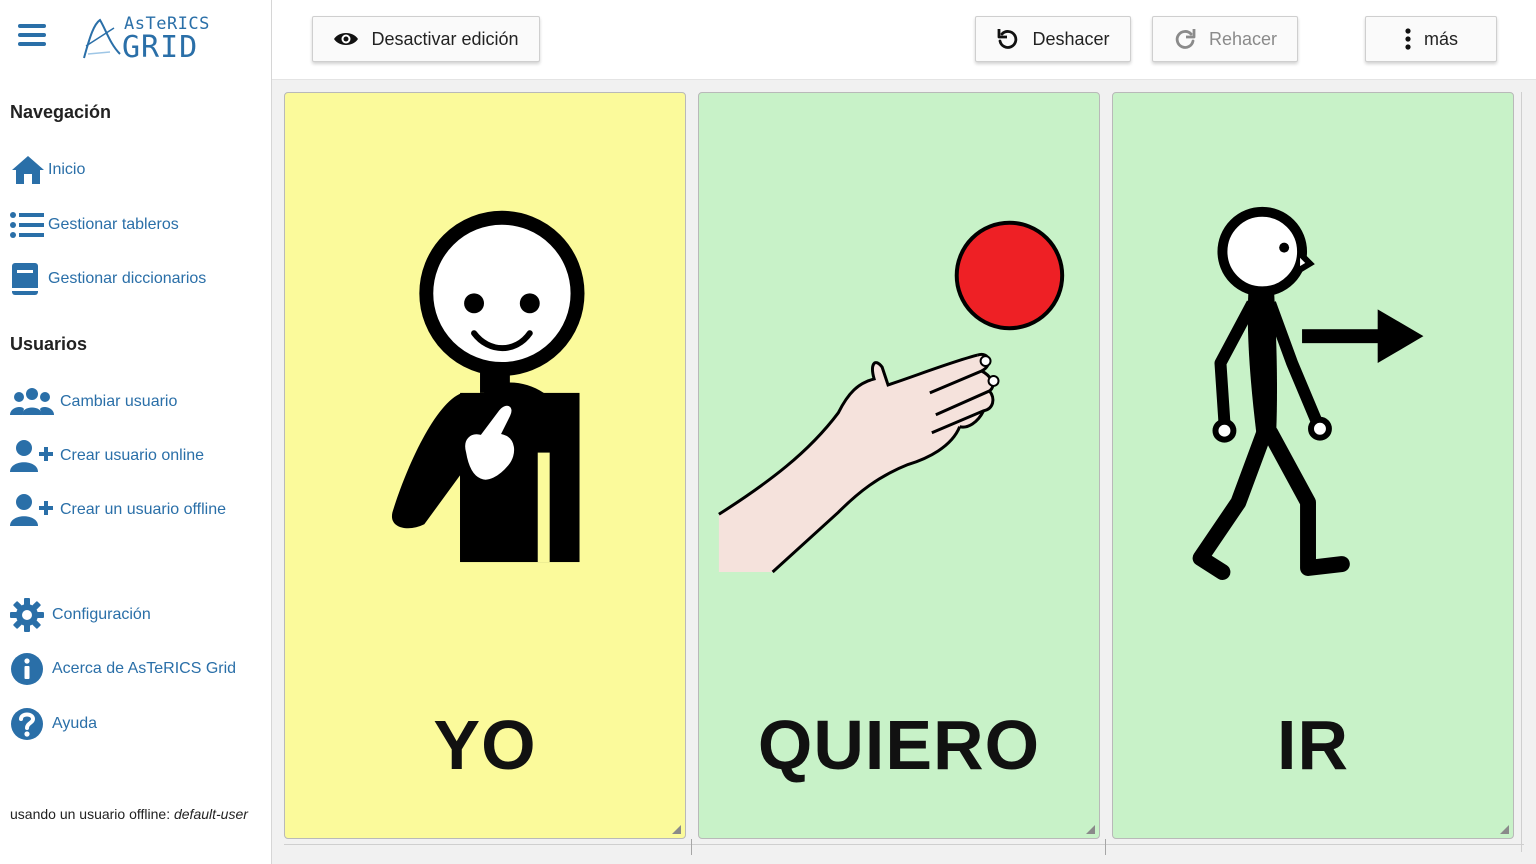  What do you see at coordinates (160, 47) in the screenshot?
I see `logo-text-bottom: GRID` at bounding box center [160, 47].